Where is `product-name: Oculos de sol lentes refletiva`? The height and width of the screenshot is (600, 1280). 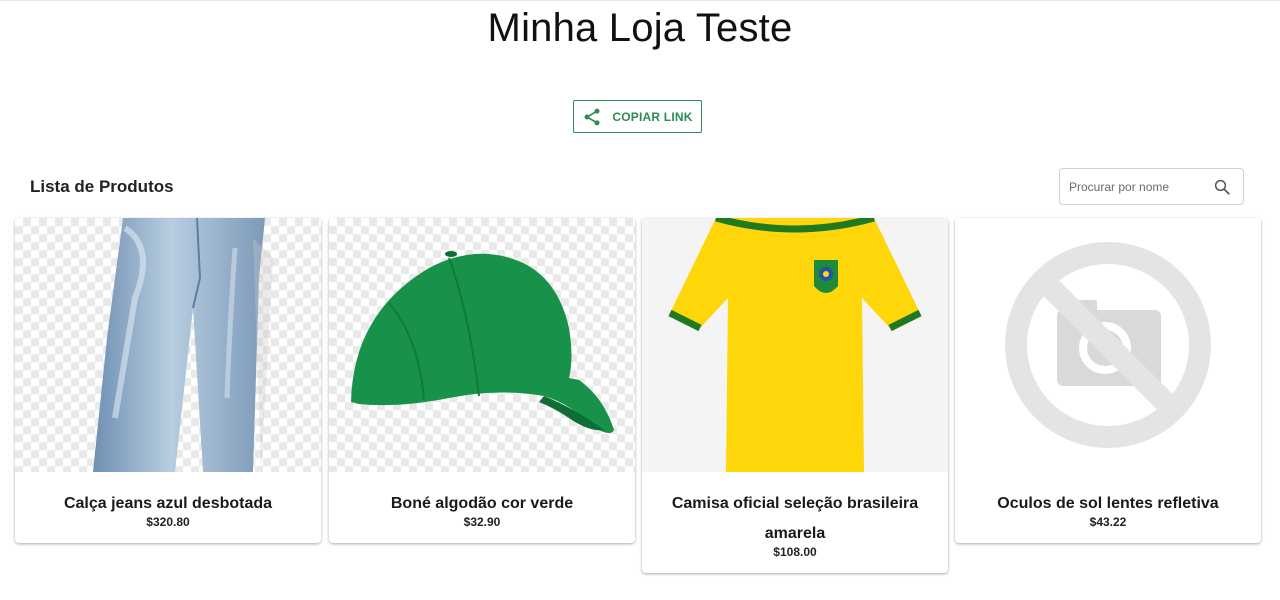
product-name: Oculos de sol lentes refletiva is located at coordinates (1108, 503).